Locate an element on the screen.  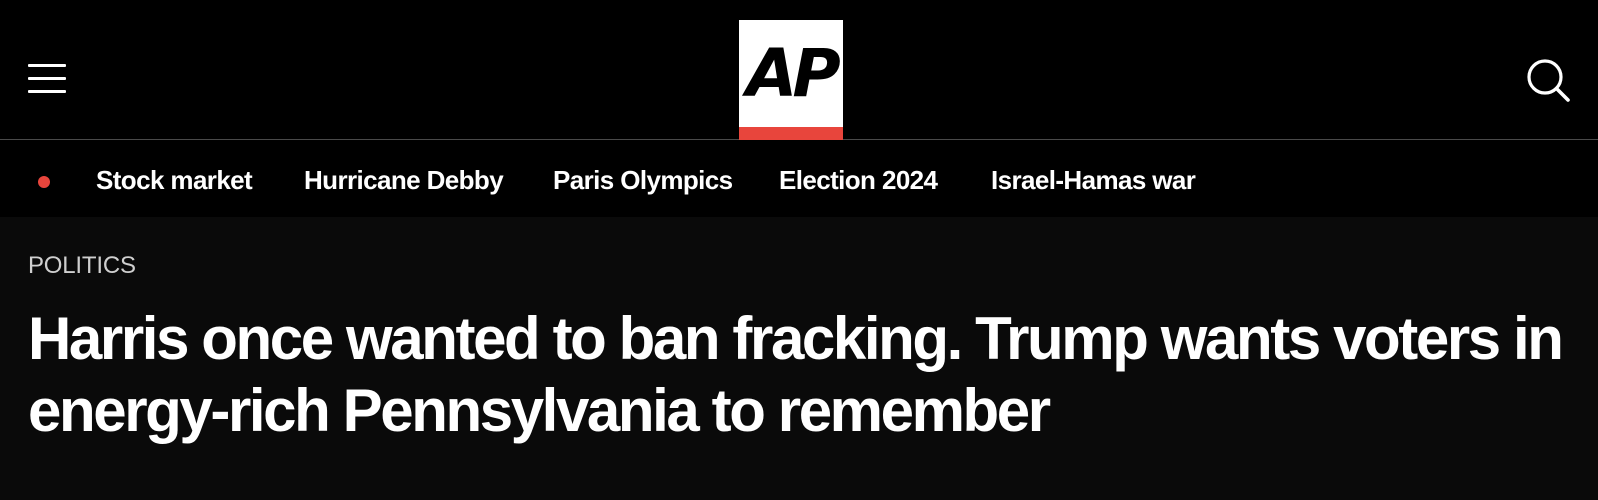
logo-accent-bar is located at coordinates (791, 133).